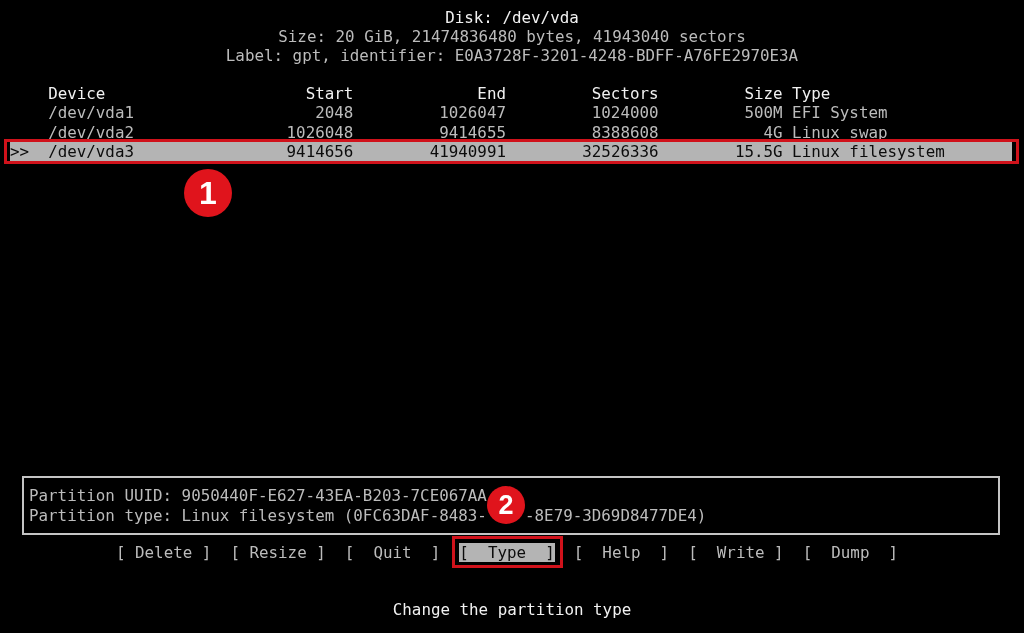 The width and height of the screenshot is (1024, 633). What do you see at coordinates (392, 552) in the screenshot?
I see `menu-action: [ Quit ]` at bounding box center [392, 552].